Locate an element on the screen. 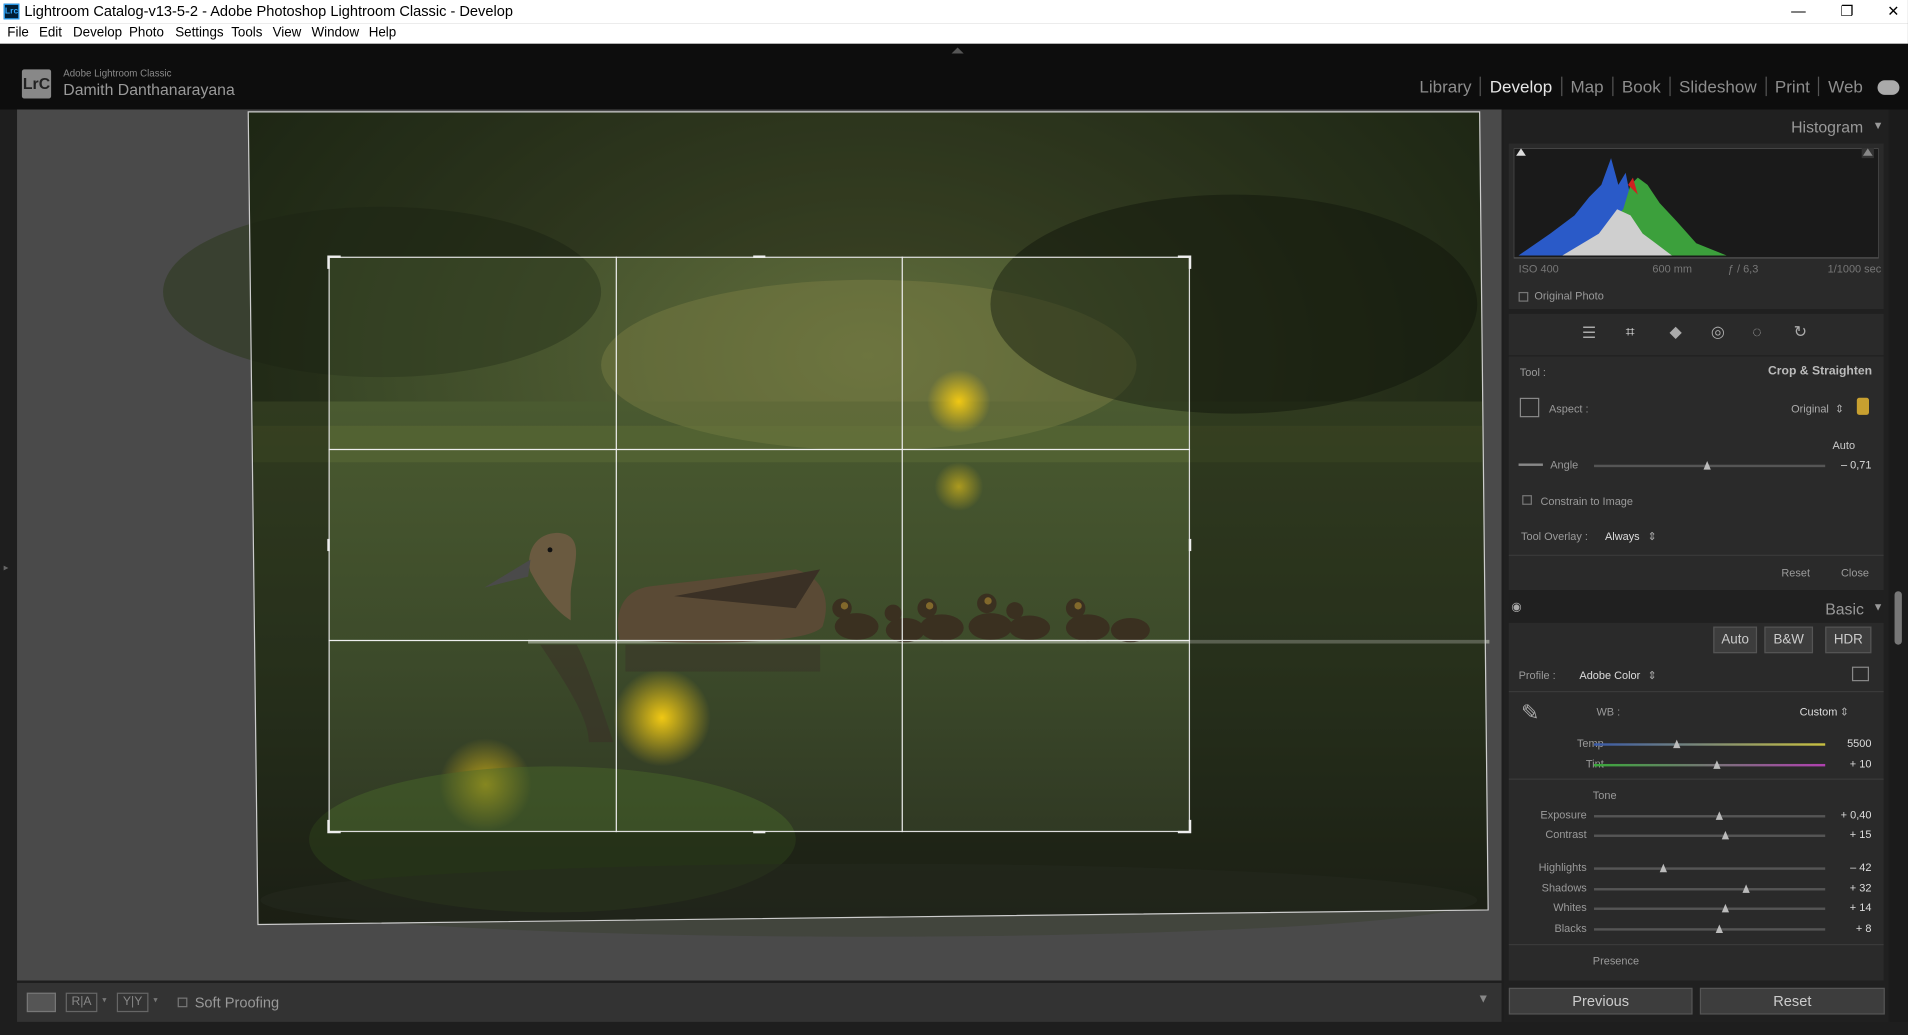  whites-value: + 14 is located at coordinates (1847, 907).